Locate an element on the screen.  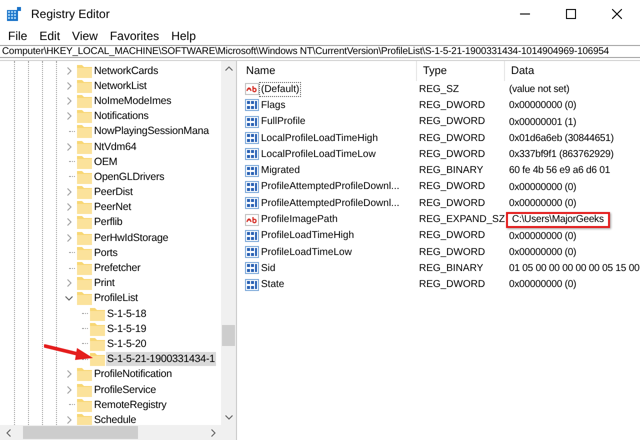
column-header: Name is located at coordinates (328, 71).